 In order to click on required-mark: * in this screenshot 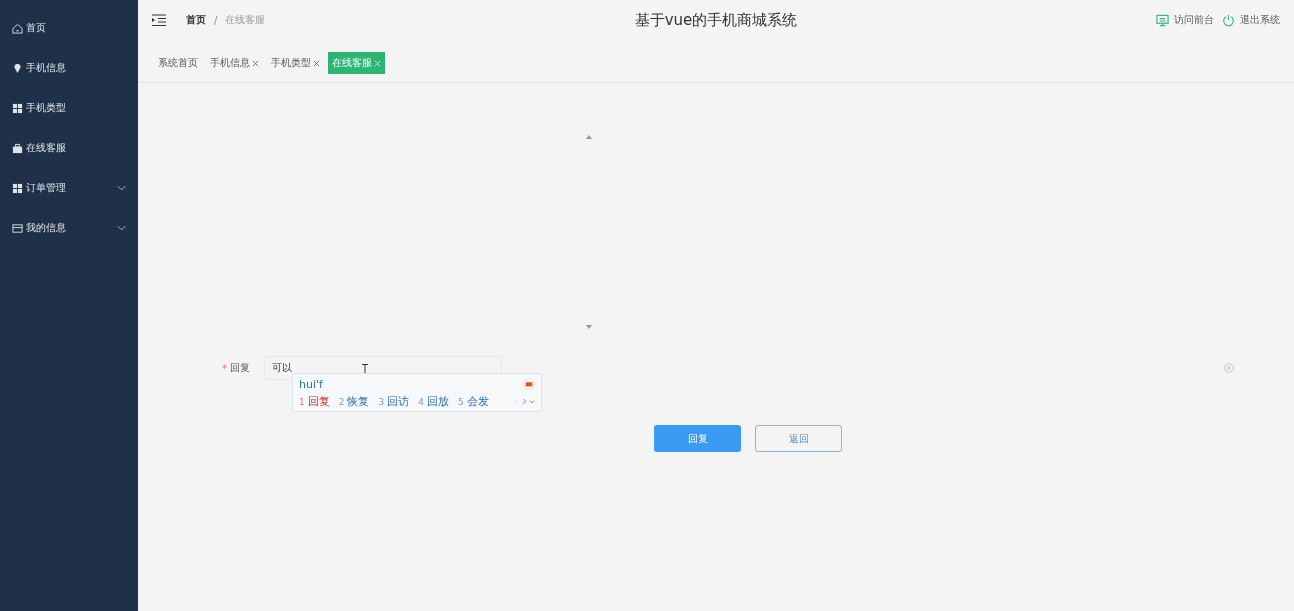, I will do `click(224, 368)`.